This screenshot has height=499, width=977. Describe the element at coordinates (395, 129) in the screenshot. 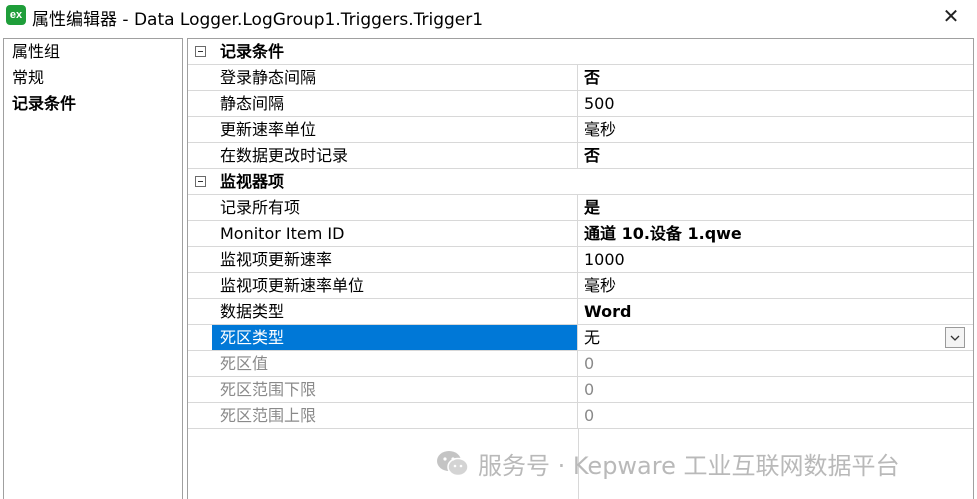

I see `property-name: 更新速率单位` at that location.